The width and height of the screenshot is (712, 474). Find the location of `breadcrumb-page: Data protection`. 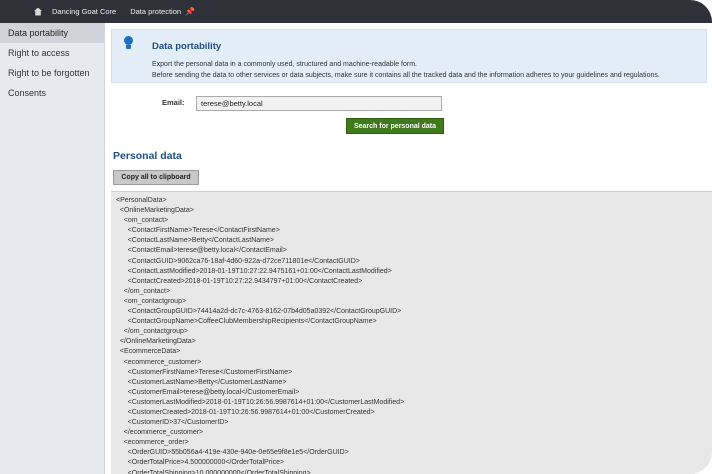

breadcrumb-page: Data protection is located at coordinates (156, 11).